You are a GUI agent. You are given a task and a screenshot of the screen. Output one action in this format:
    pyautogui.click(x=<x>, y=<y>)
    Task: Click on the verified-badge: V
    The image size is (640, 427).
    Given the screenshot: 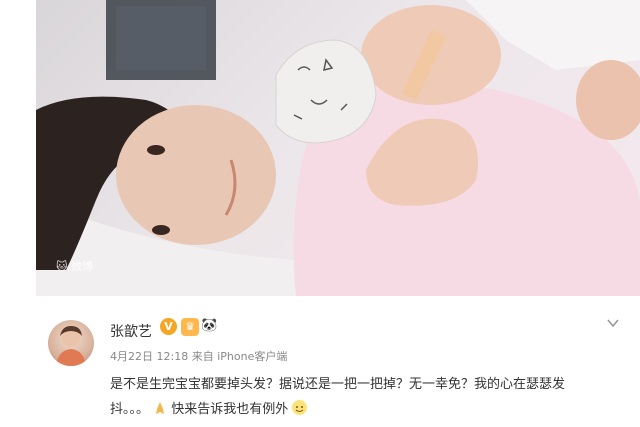 What is the action you would take?
    pyautogui.click(x=168, y=326)
    